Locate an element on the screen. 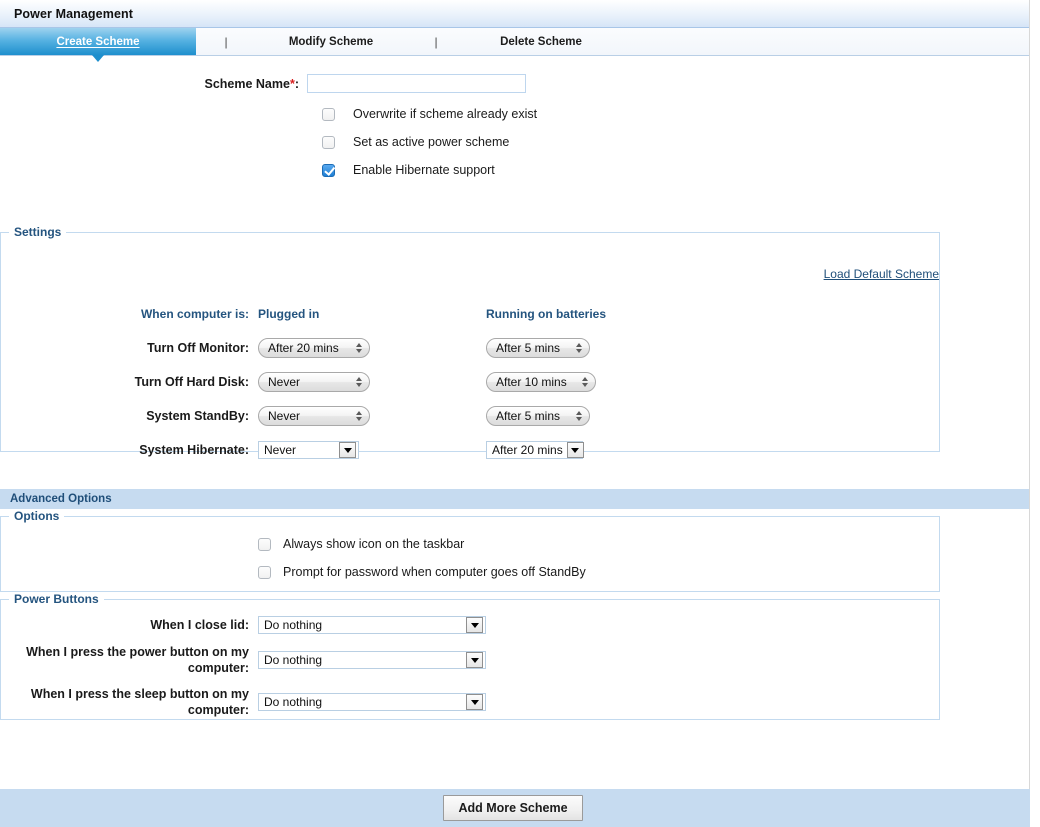 The height and width of the screenshot is (827, 1040). close-lid-value: Do nothing is located at coordinates (293, 625).